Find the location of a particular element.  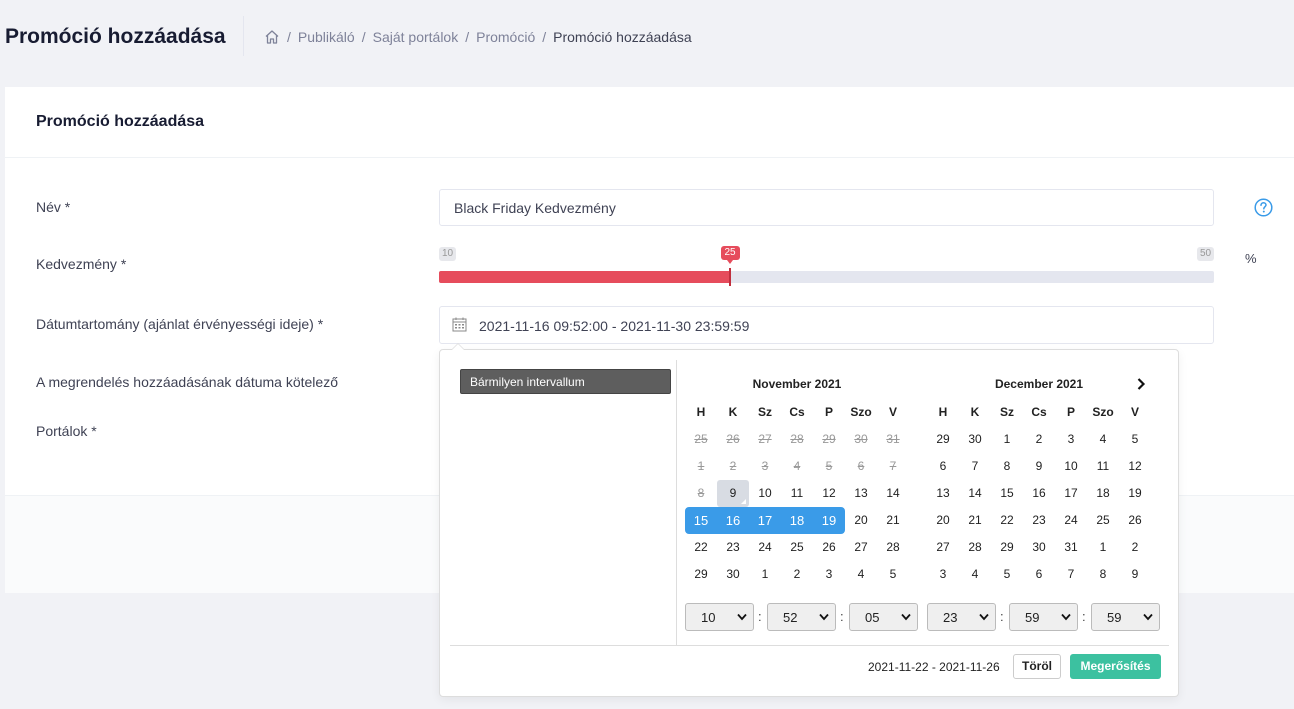

breadcrumb-item-own-portals: Saját portálok is located at coordinates (416, 37).